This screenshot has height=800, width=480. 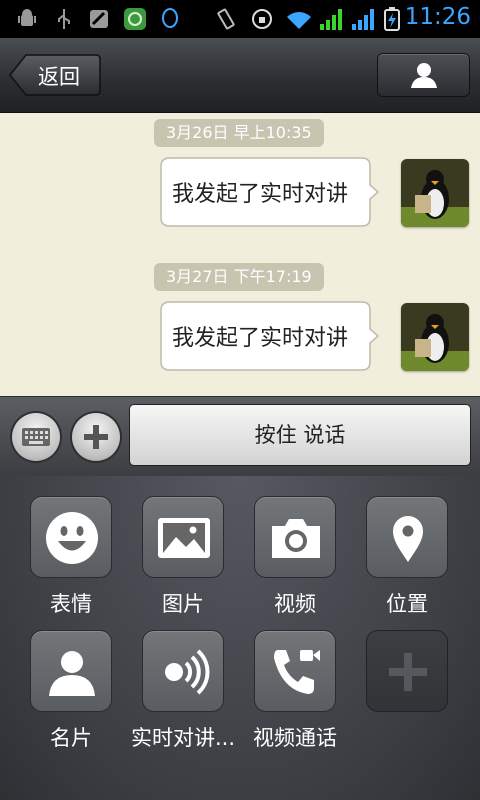 I want to click on video-call-label: 视频通话, so click(x=295, y=738).